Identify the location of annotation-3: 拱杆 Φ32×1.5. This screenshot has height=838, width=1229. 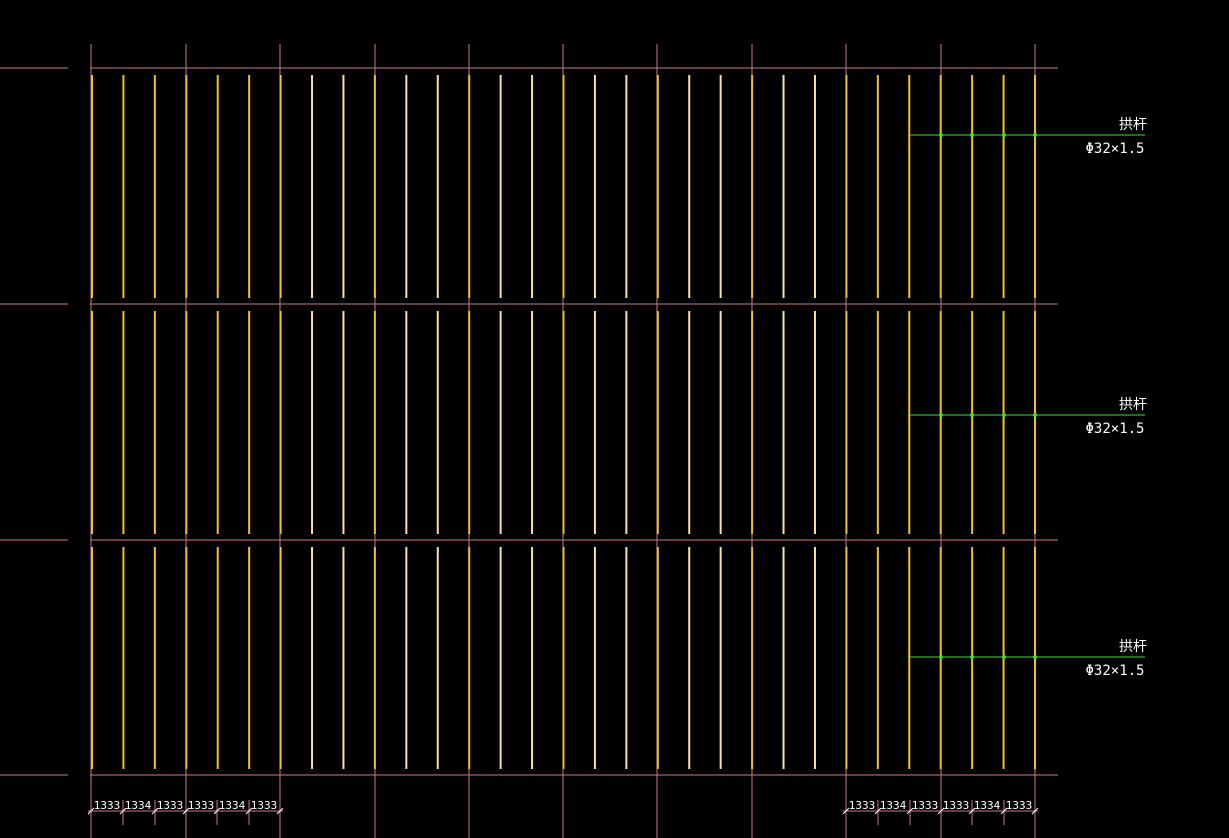
(1116, 659).